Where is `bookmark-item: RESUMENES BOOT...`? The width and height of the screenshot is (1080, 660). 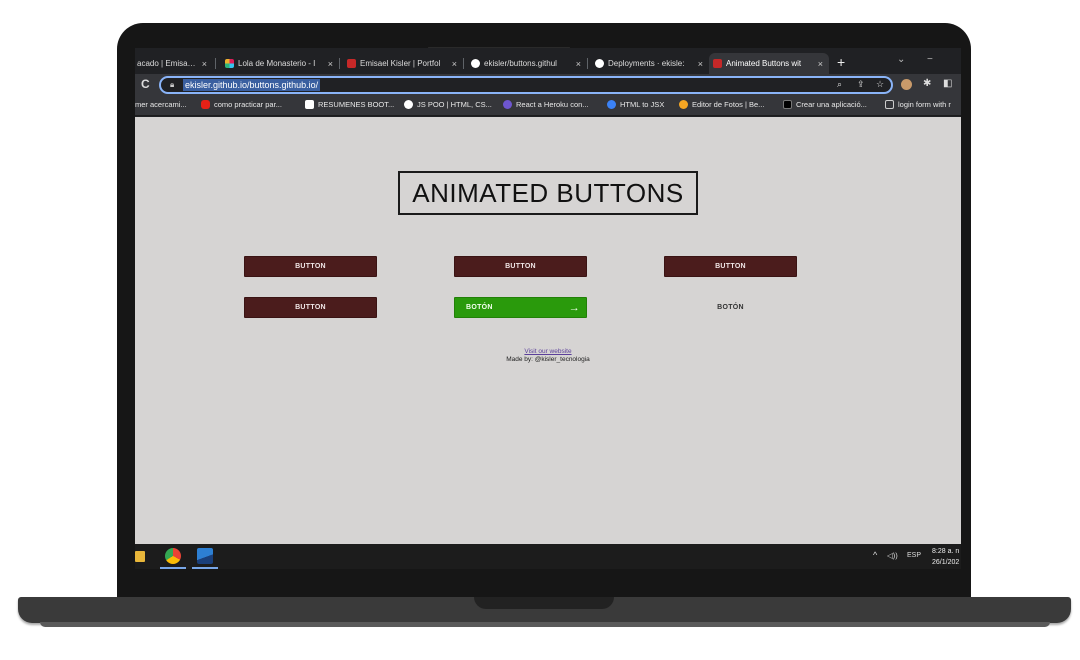 bookmark-item: RESUMENES BOOT... is located at coordinates (349, 104).